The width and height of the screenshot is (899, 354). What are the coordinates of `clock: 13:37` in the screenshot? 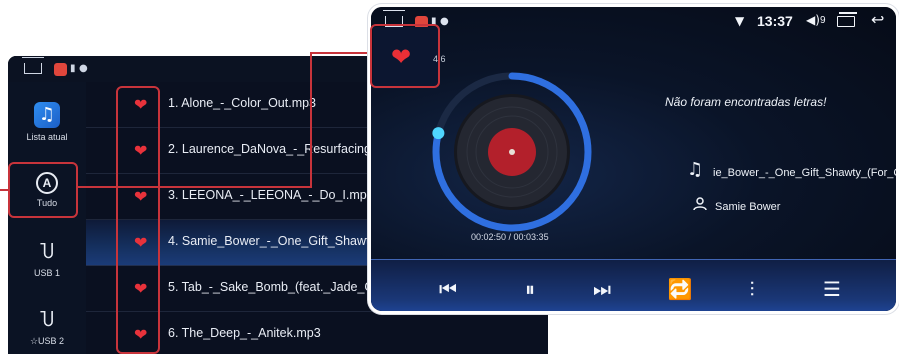 It's located at (775, 21).